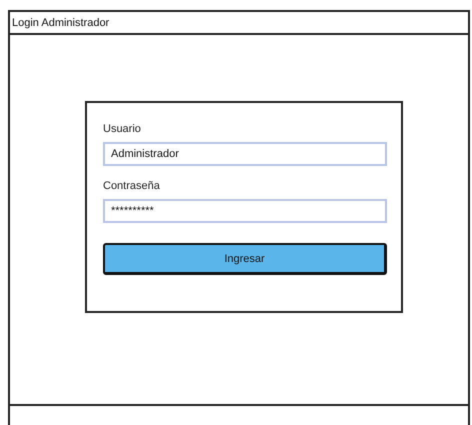  What do you see at coordinates (245, 211) in the screenshot?
I see `password-field: **********` at bounding box center [245, 211].